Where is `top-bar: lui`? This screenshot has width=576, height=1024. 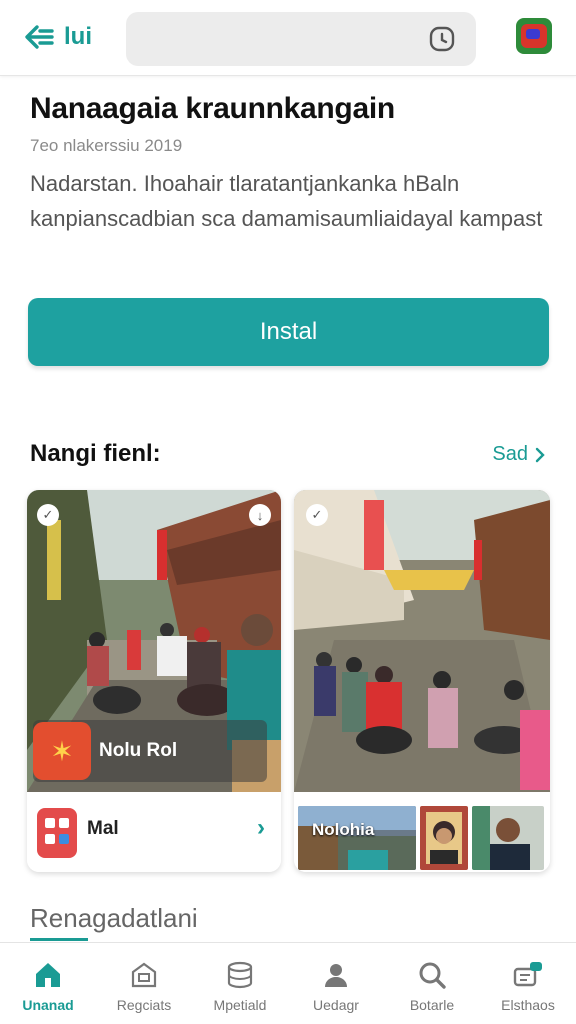 top-bar: lui is located at coordinates (288, 38).